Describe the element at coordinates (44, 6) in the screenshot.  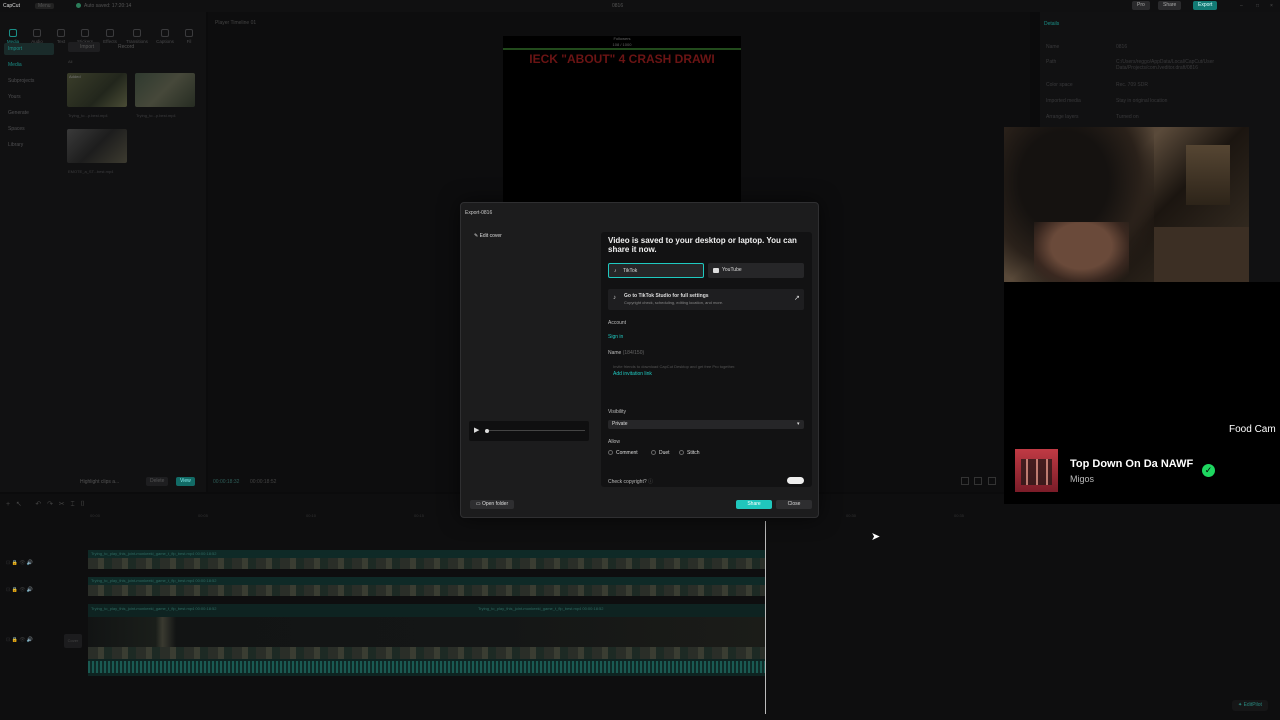
I see `menu-button: Menu` at that location.